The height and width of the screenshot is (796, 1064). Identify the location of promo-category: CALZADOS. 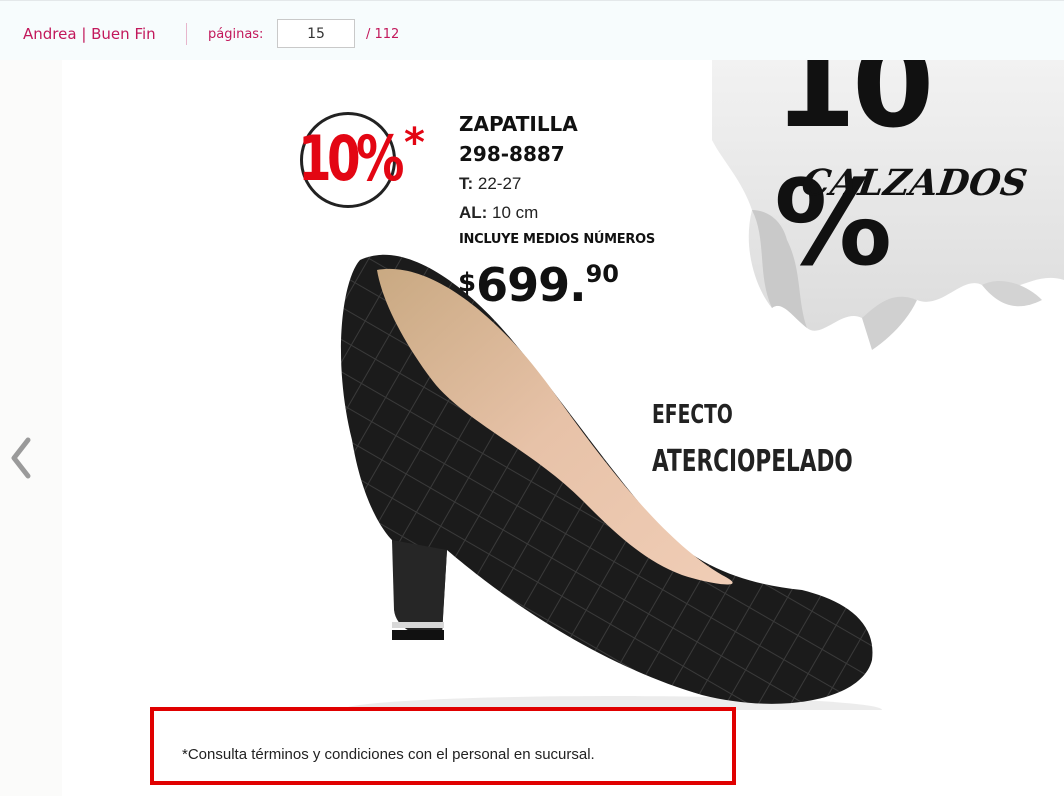
(914, 183).